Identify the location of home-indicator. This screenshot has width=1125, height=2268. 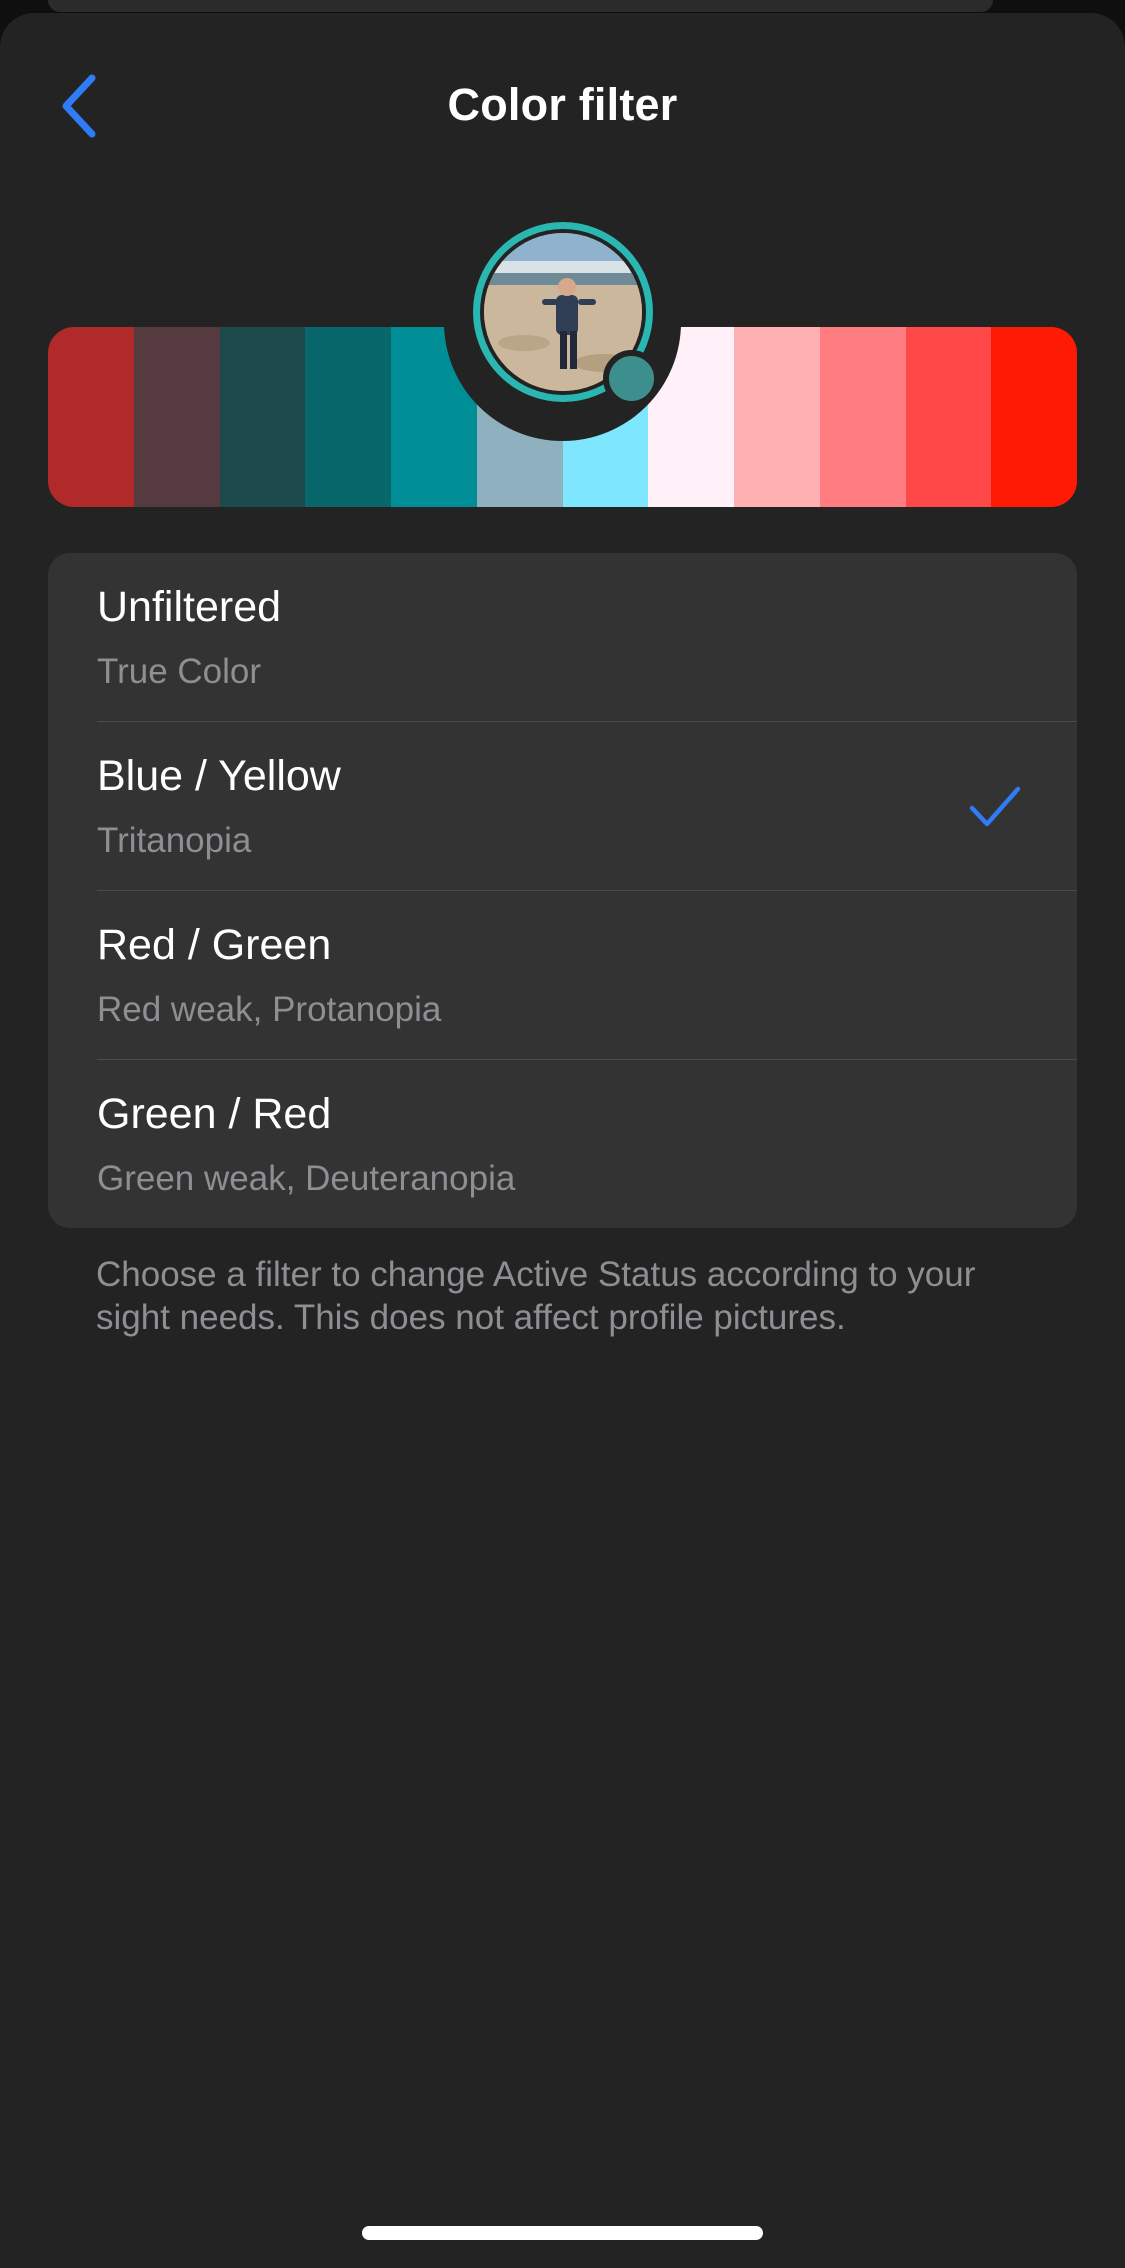
(562, 2233).